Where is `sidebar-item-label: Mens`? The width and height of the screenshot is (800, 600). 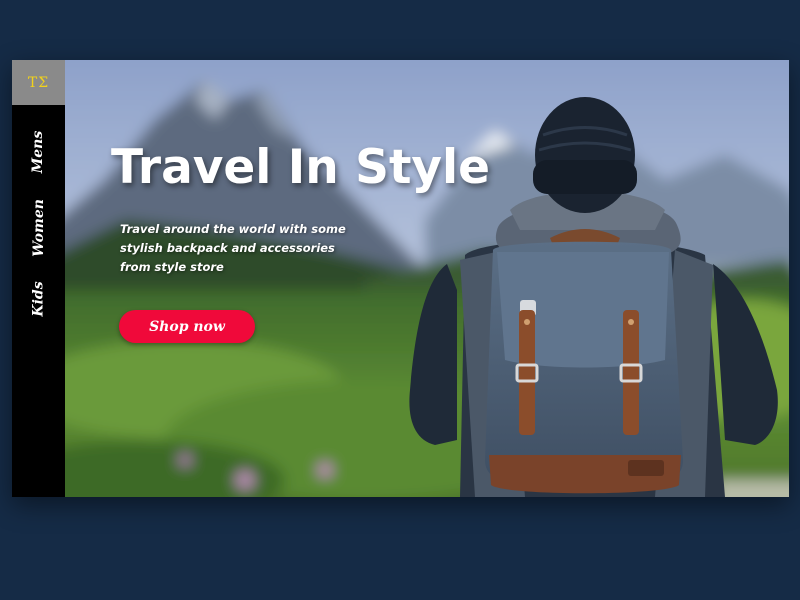
sidebar-item-label: Mens is located at coordinates (38, 152).